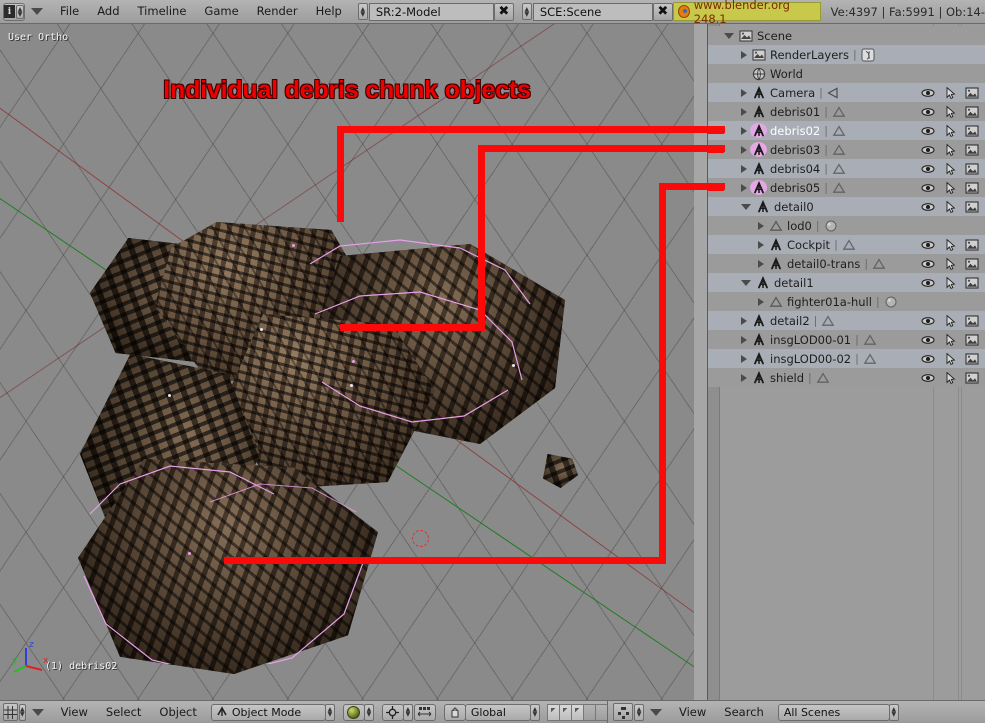  Describe the element at coordinates (407, 712) in the screenshot. I see `pivot-point-spinner: ▲ ▼` at that location.